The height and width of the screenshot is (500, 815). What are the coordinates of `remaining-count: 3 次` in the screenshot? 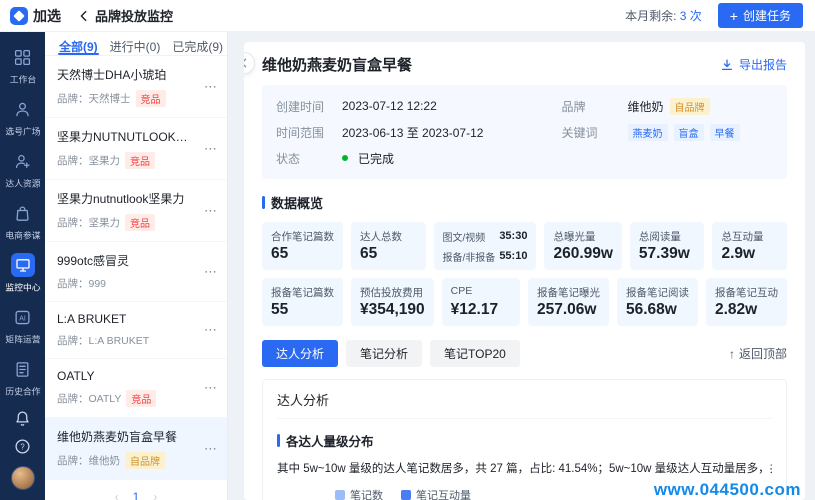 It's located at (690, 16).